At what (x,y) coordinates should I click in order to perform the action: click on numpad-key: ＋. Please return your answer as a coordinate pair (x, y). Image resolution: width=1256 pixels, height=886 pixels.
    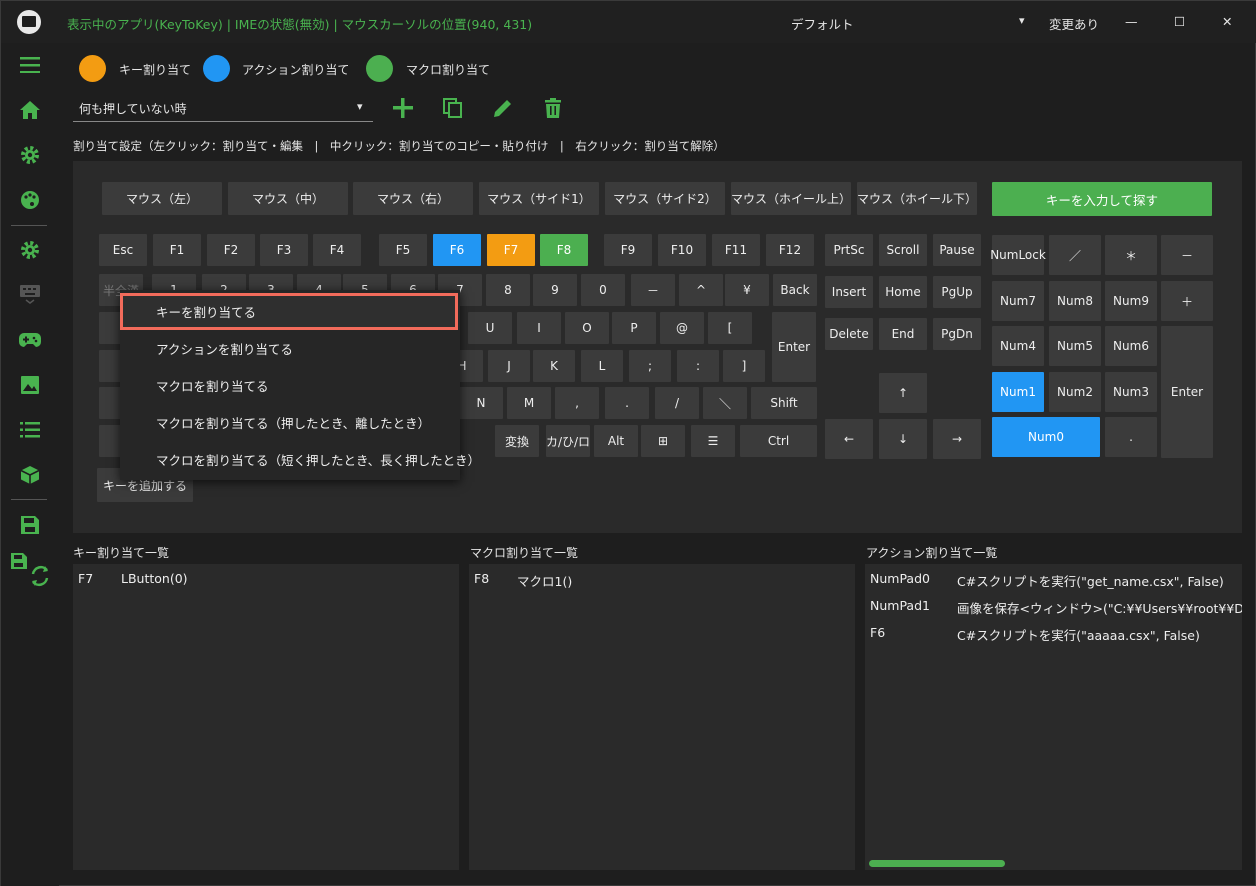
    Looking at the image, I should click on (1187, 301).